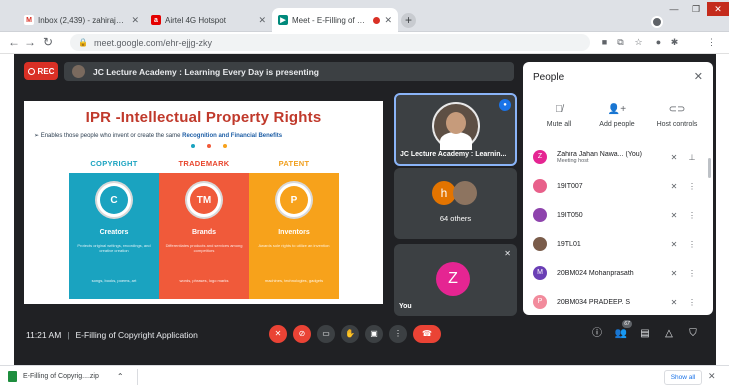 Image resolution: width=729 pixels, height=389 pixels. What do you see at coordinates (559, 116) in the screenshot?
I see `mute-all-button: 🎙̸ Mute all` at bounding box center [559, 116].